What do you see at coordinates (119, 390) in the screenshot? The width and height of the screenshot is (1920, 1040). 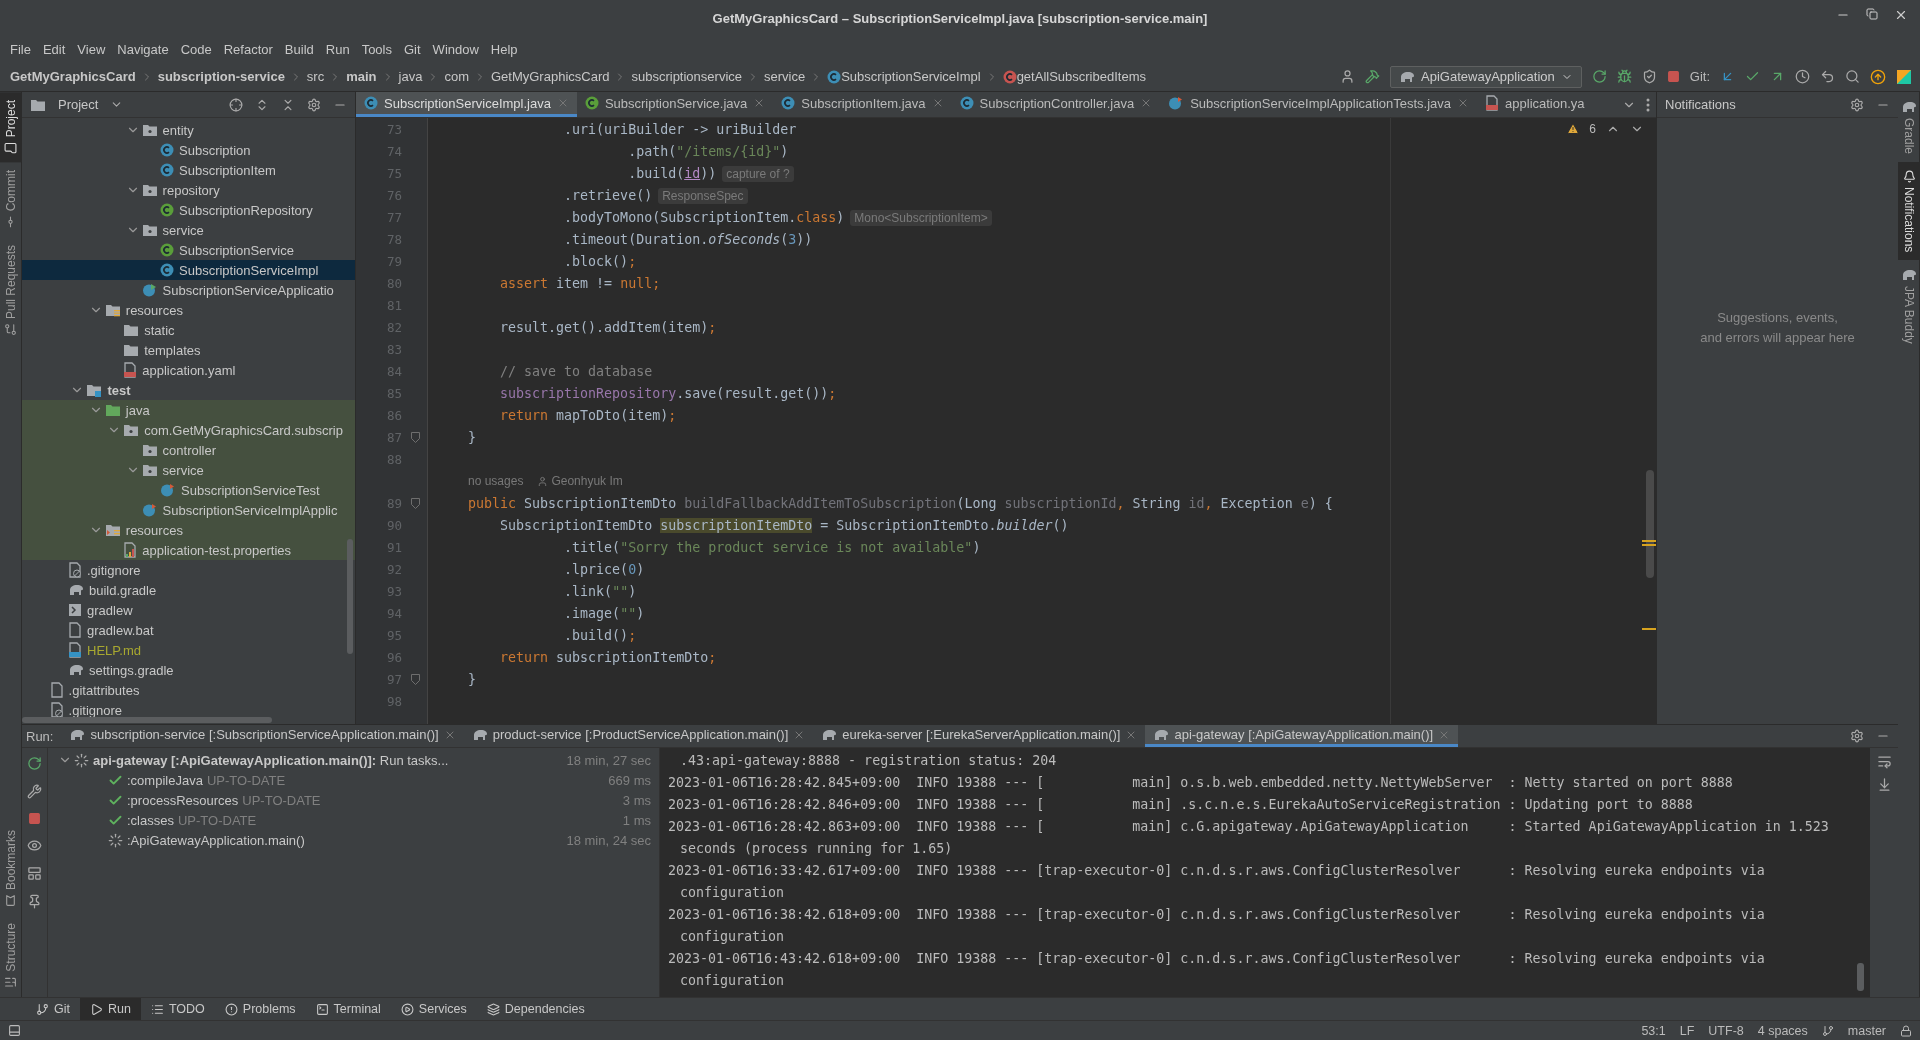 I see `tree-item: test` at bounding box center [119, 390].